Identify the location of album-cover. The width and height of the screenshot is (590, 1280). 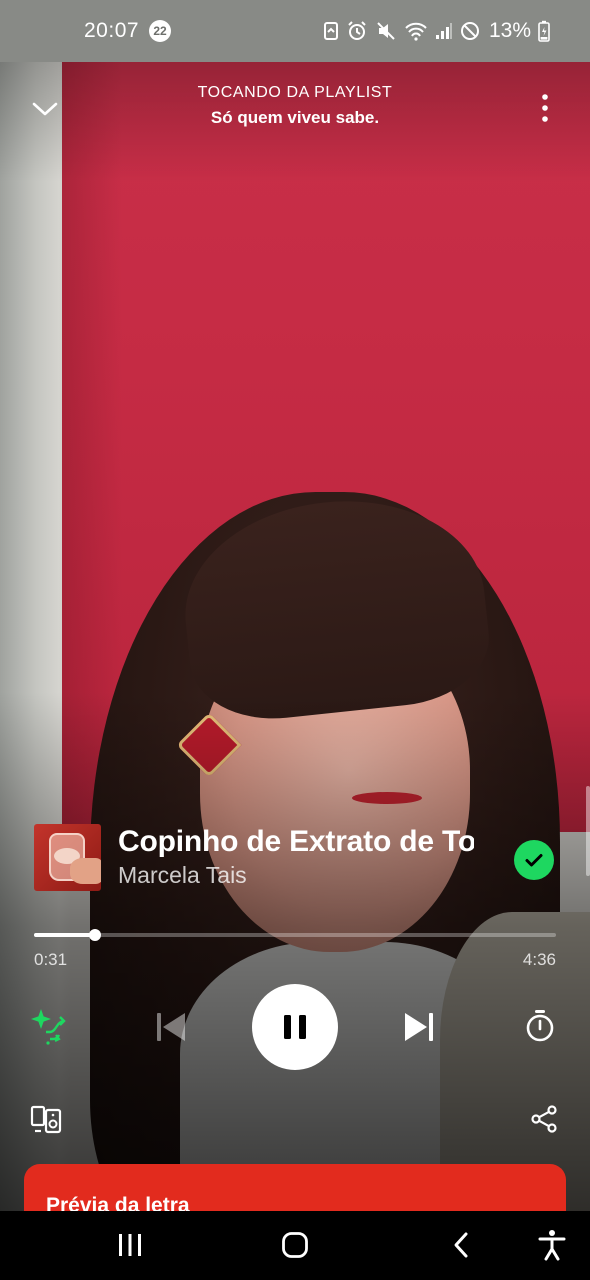
(67, 857).